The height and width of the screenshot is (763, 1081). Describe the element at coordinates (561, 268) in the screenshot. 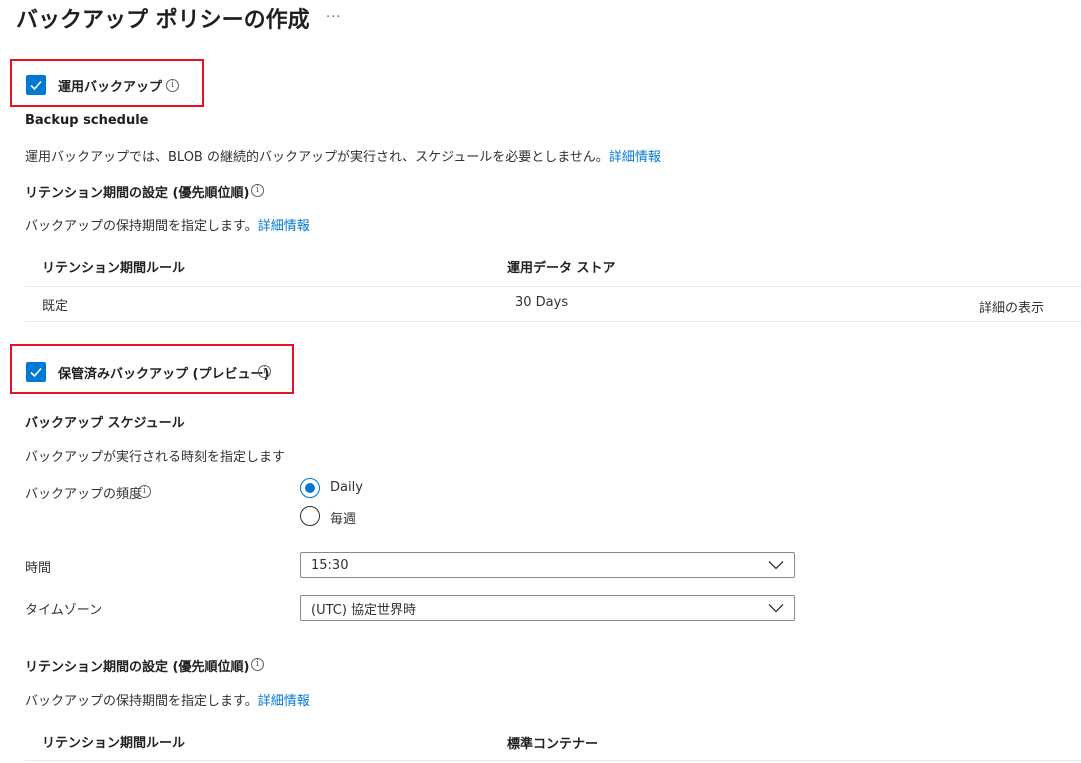

I see `column-header-operational-store: 運用データ ストア` at that location.